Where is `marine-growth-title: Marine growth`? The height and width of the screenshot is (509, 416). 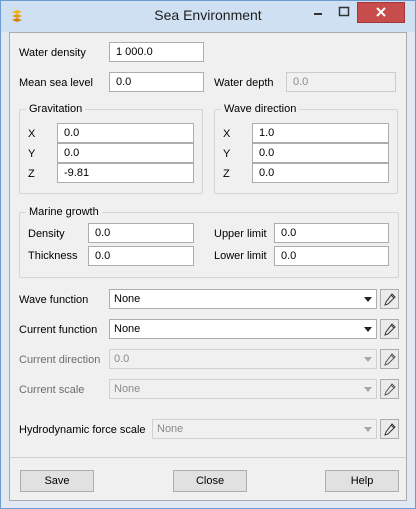 marine-growth-title: Marine growth is located at coordinates (64, 212).